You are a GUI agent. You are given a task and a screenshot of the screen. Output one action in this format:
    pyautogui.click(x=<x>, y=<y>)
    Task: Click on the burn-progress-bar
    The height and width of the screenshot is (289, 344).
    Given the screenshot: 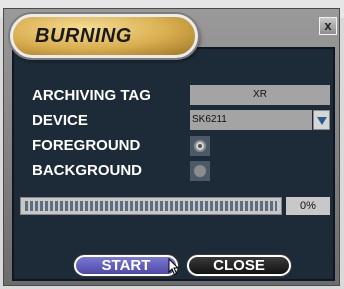 What is the action you would take?
    pyautogui.click(x=151, y=206)
    